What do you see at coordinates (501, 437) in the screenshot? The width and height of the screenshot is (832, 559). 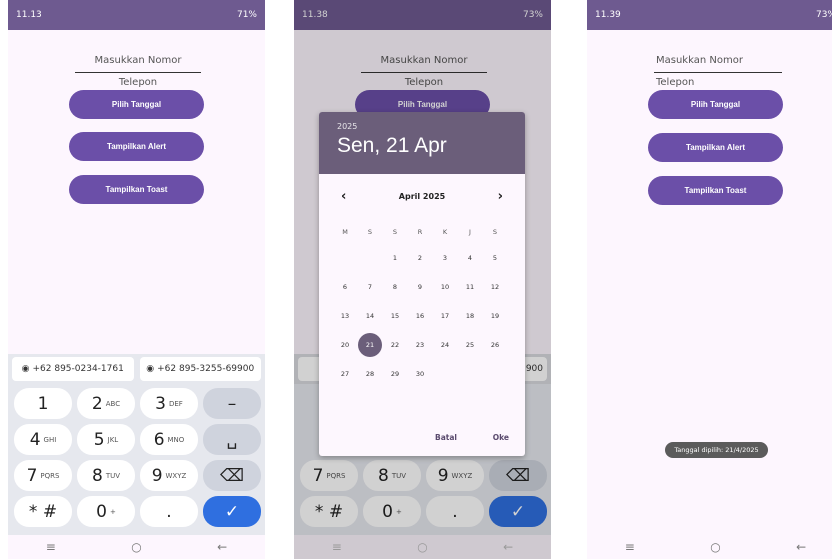 I see `ok-button: Oke` at bounding box center [501, 437].